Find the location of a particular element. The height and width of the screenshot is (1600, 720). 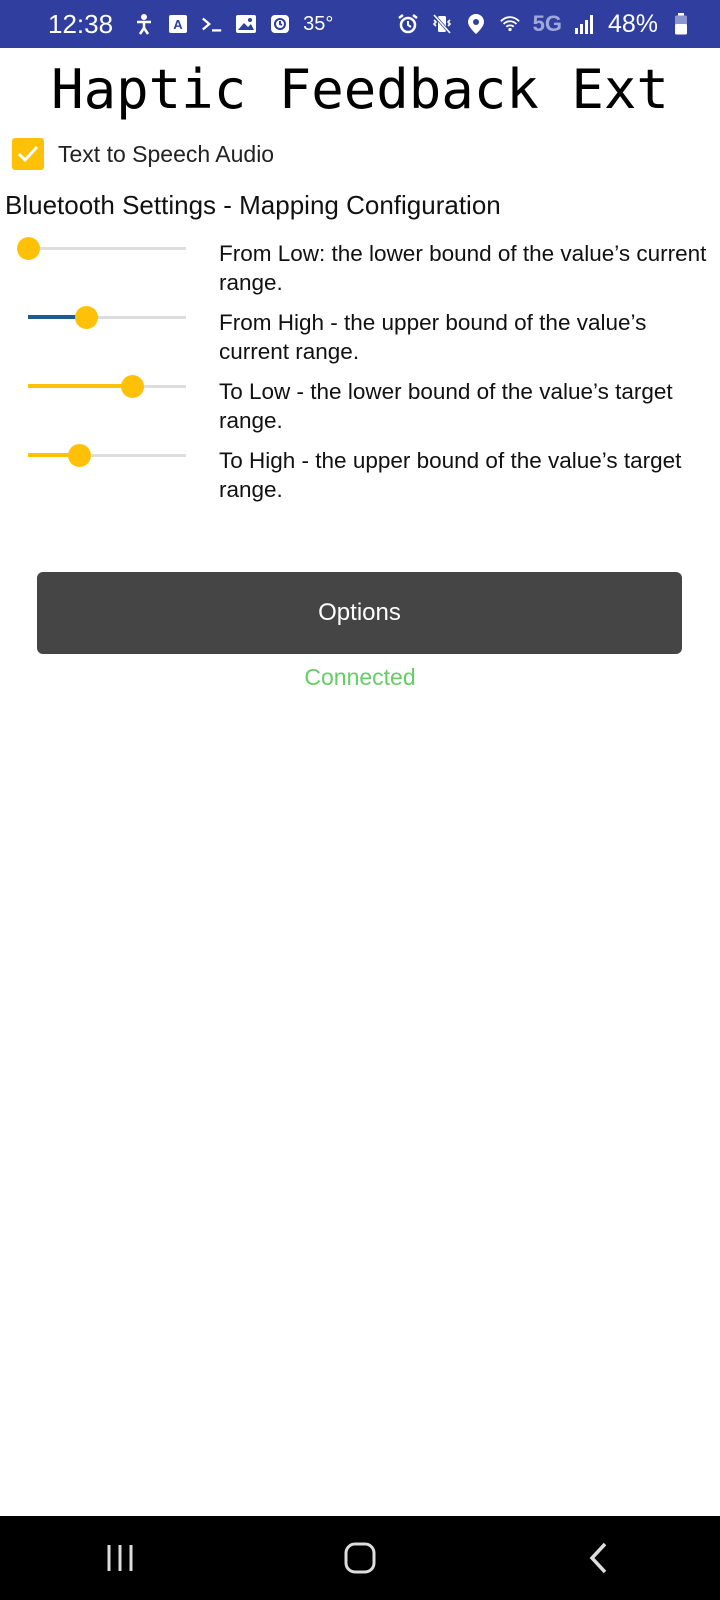

status-right-group: 5G 48% is located at coordinates (544, 24).